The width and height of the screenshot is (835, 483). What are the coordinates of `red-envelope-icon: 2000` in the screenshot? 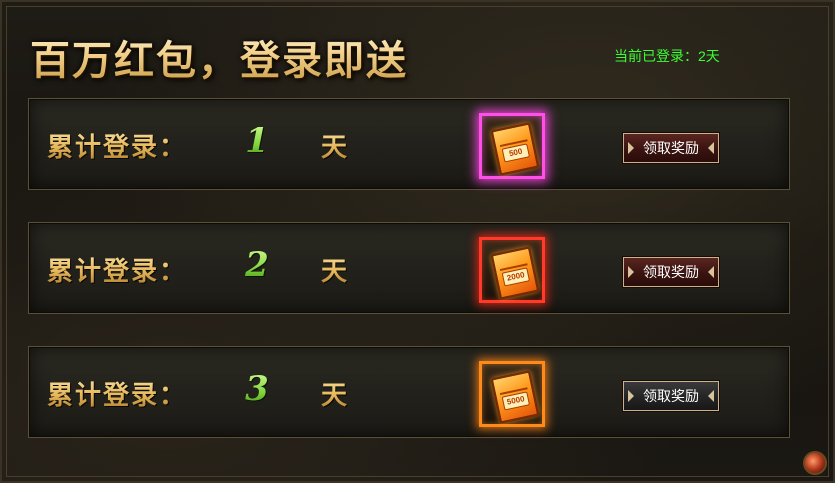 It's located at (515, 273).